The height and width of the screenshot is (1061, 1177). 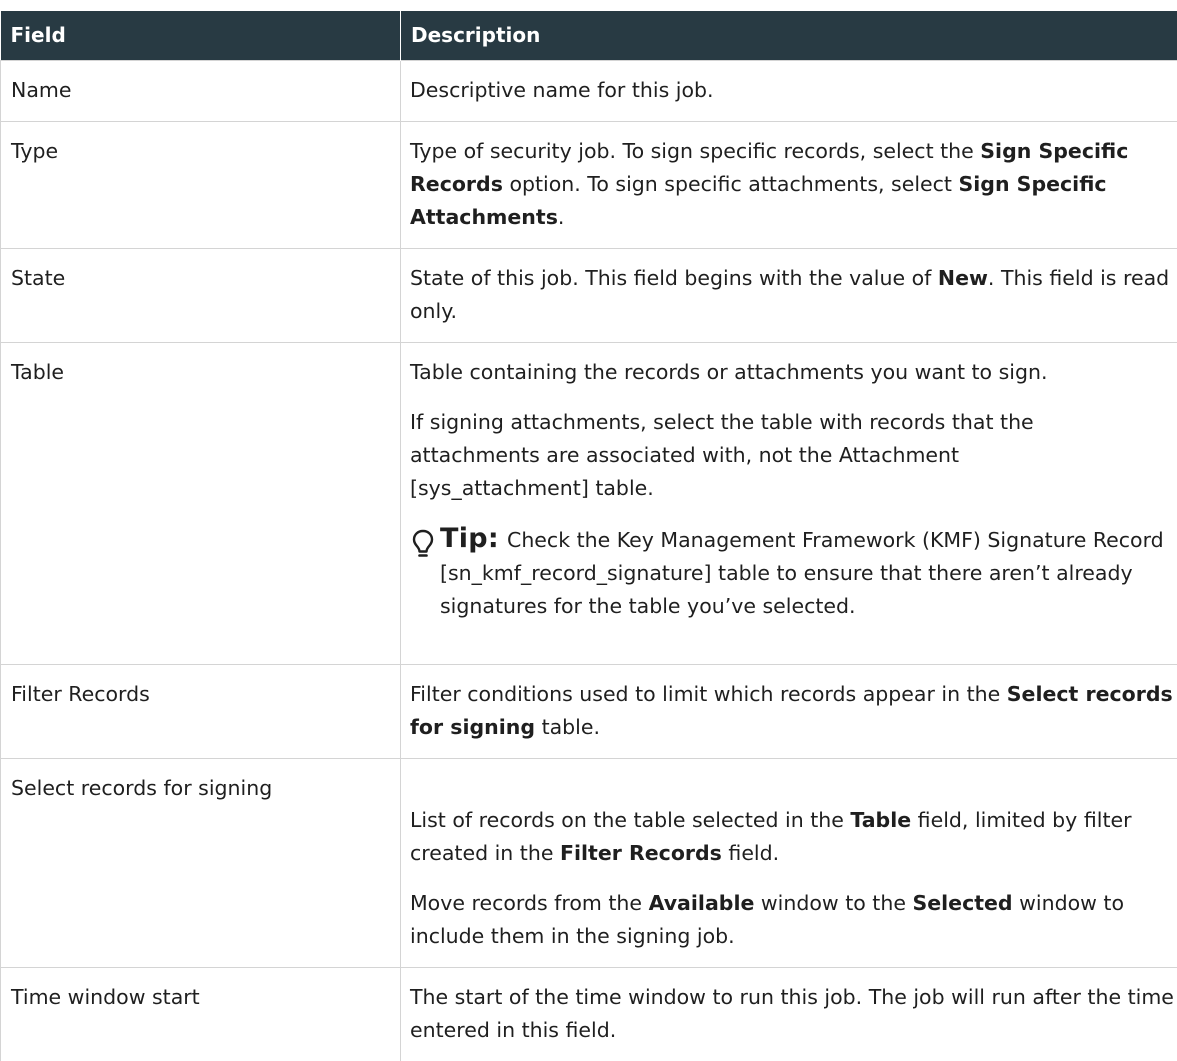 I want to click on table-row: Name Descriptive name for this job., so click(x=588, y=90).